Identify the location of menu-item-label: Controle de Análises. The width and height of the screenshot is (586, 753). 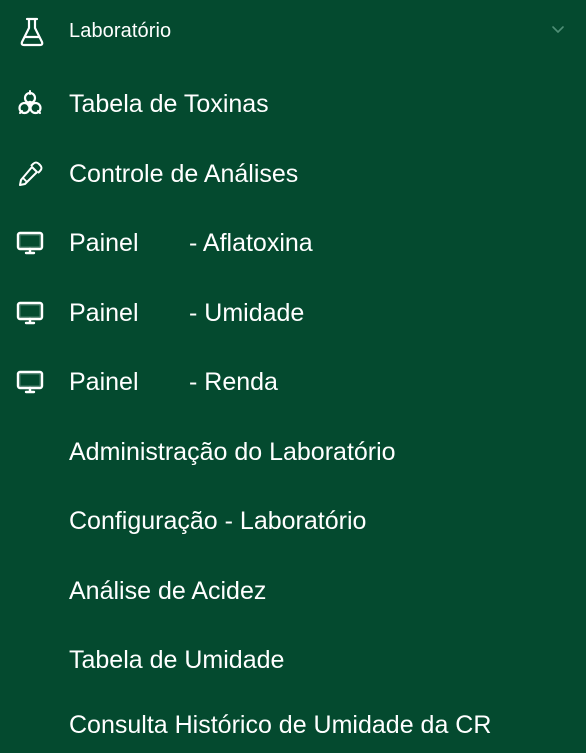
(184, 174).